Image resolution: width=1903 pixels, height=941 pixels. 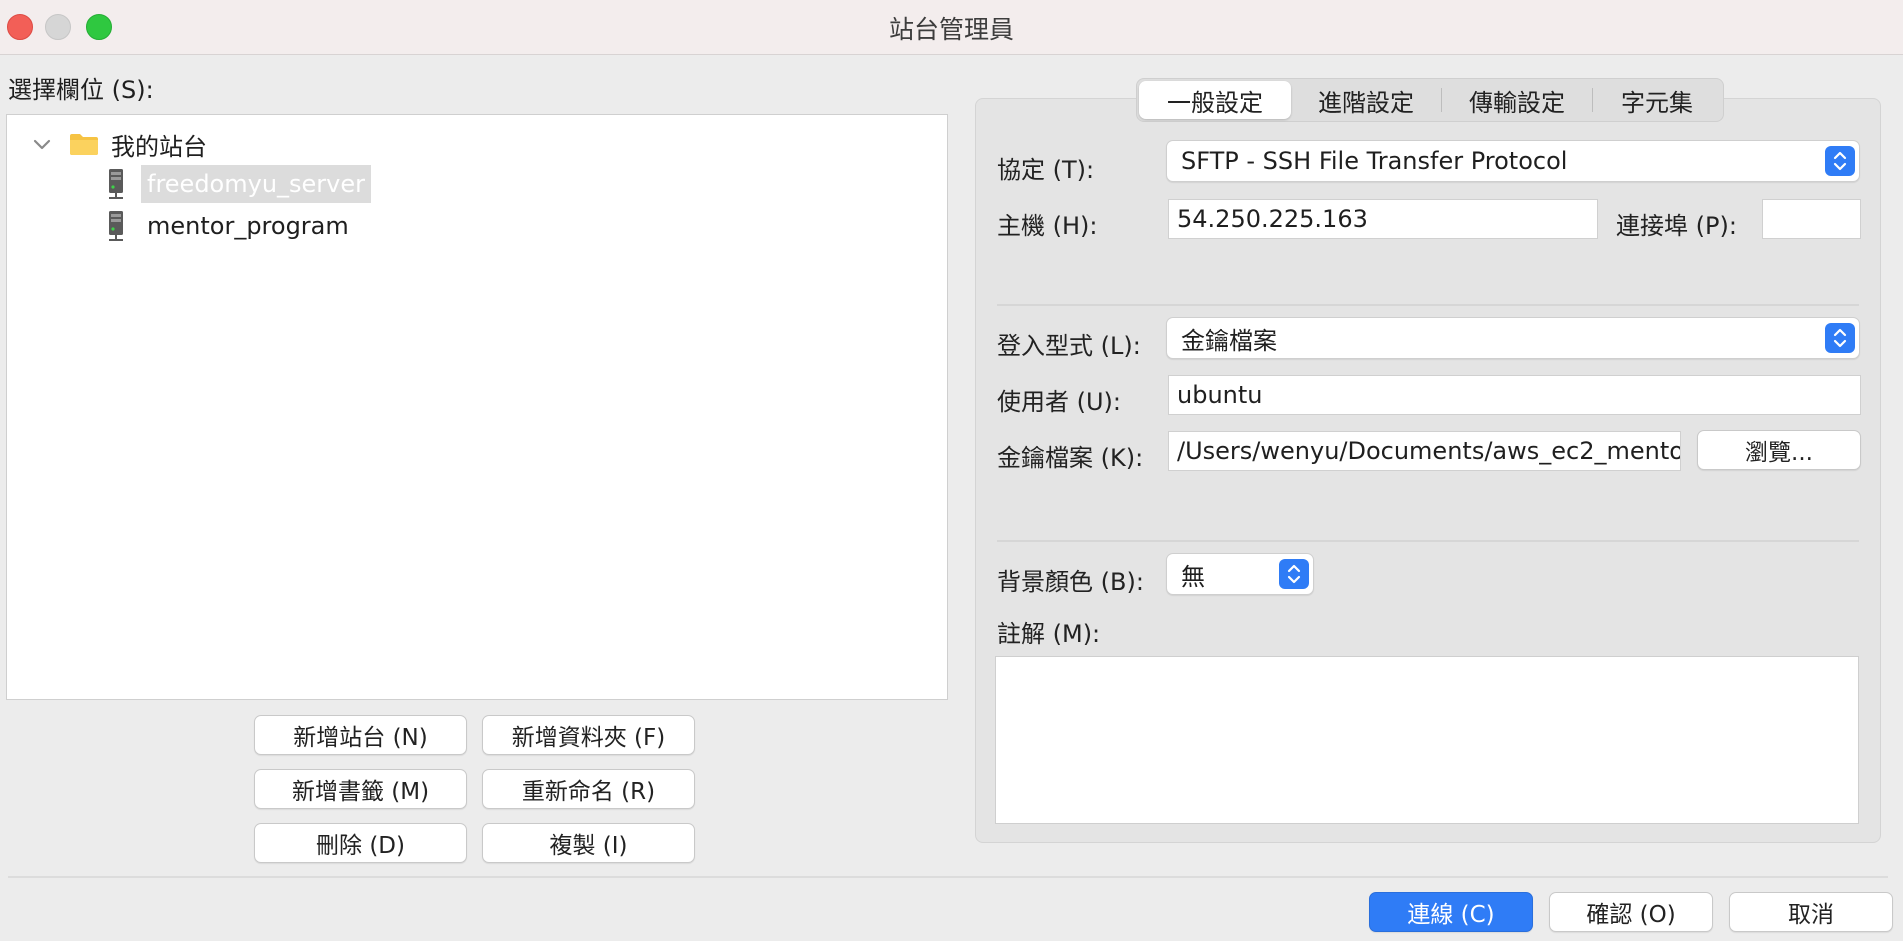 I want to click on settings-tabs: 一般設定 進階設定 傳輸設定 字元集, so click(x=1430, y=100).